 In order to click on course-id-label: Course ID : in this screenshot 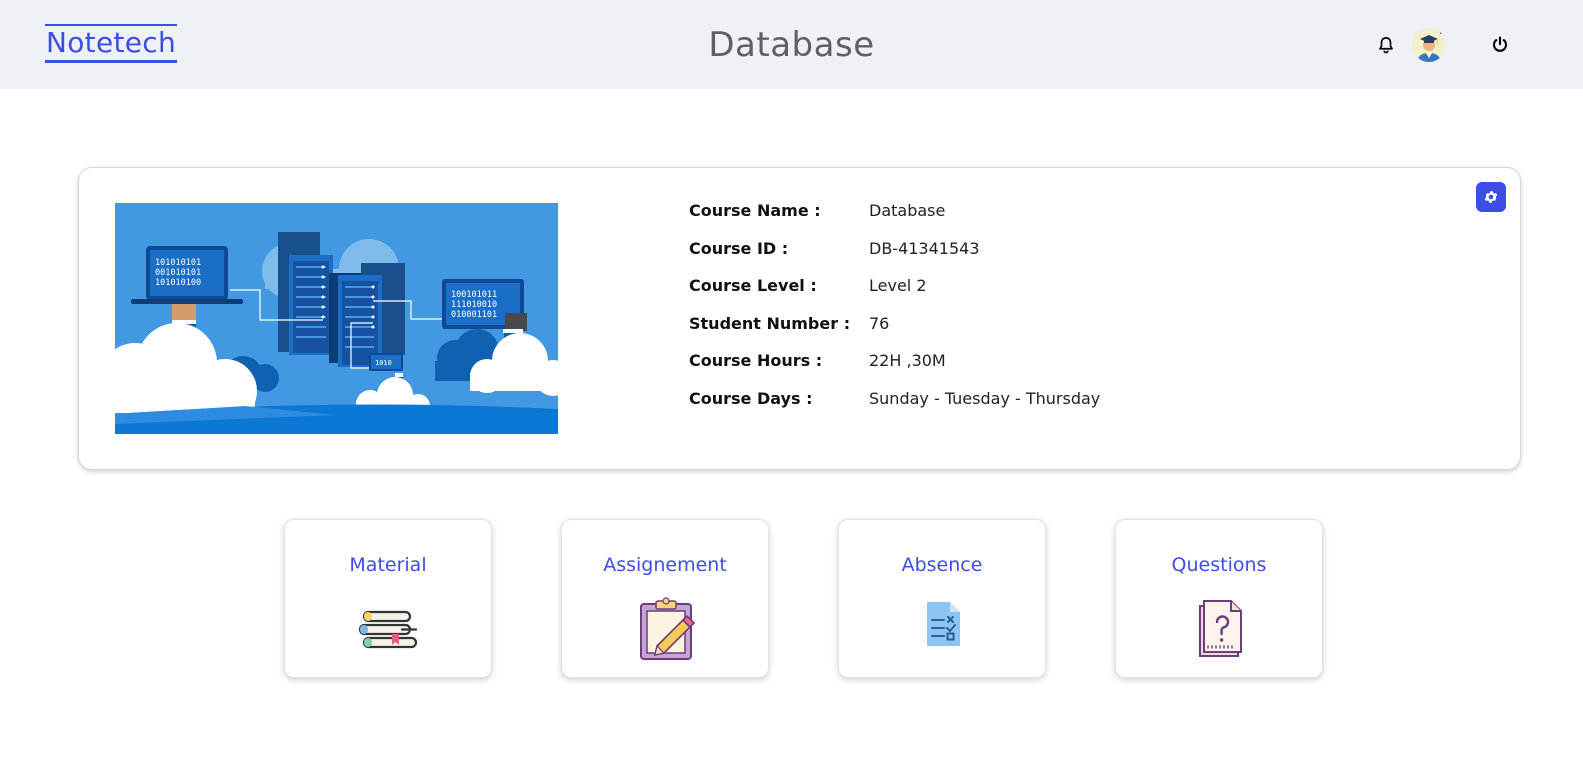, I will do `click(739, 248)`.